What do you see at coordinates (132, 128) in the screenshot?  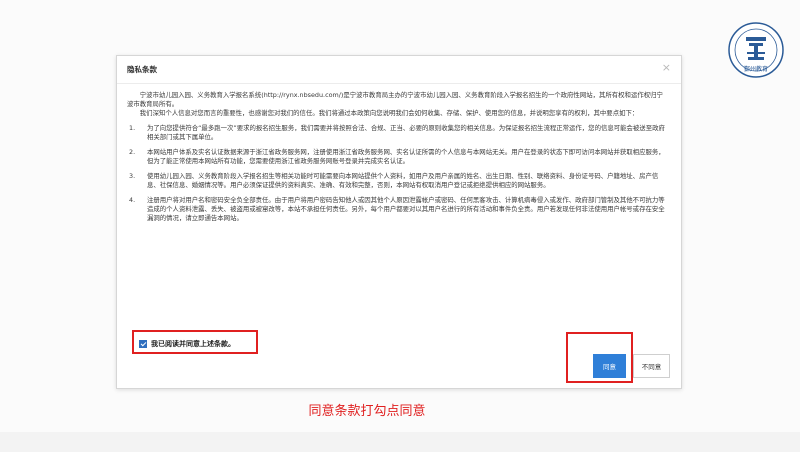 I see `clause-number: 1.` at bounding box center [132, 128].